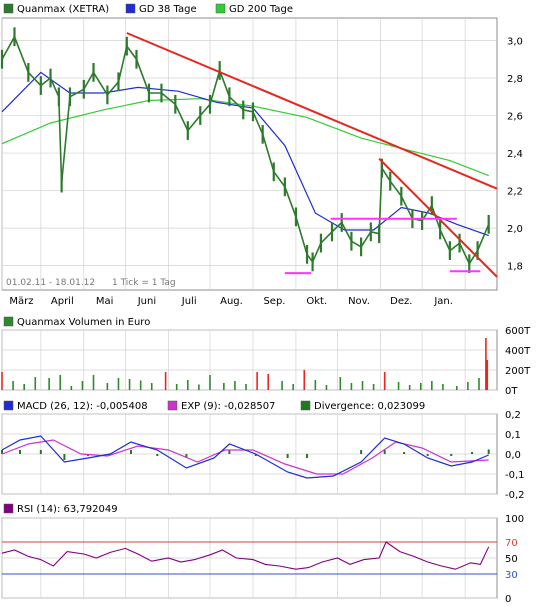 The width and height of the screenshot is (545, 606). What do you see at coordinates (305, 405) in the screenshot?
I see `legend-swatch-divergence` at bounding box center [305, 405].